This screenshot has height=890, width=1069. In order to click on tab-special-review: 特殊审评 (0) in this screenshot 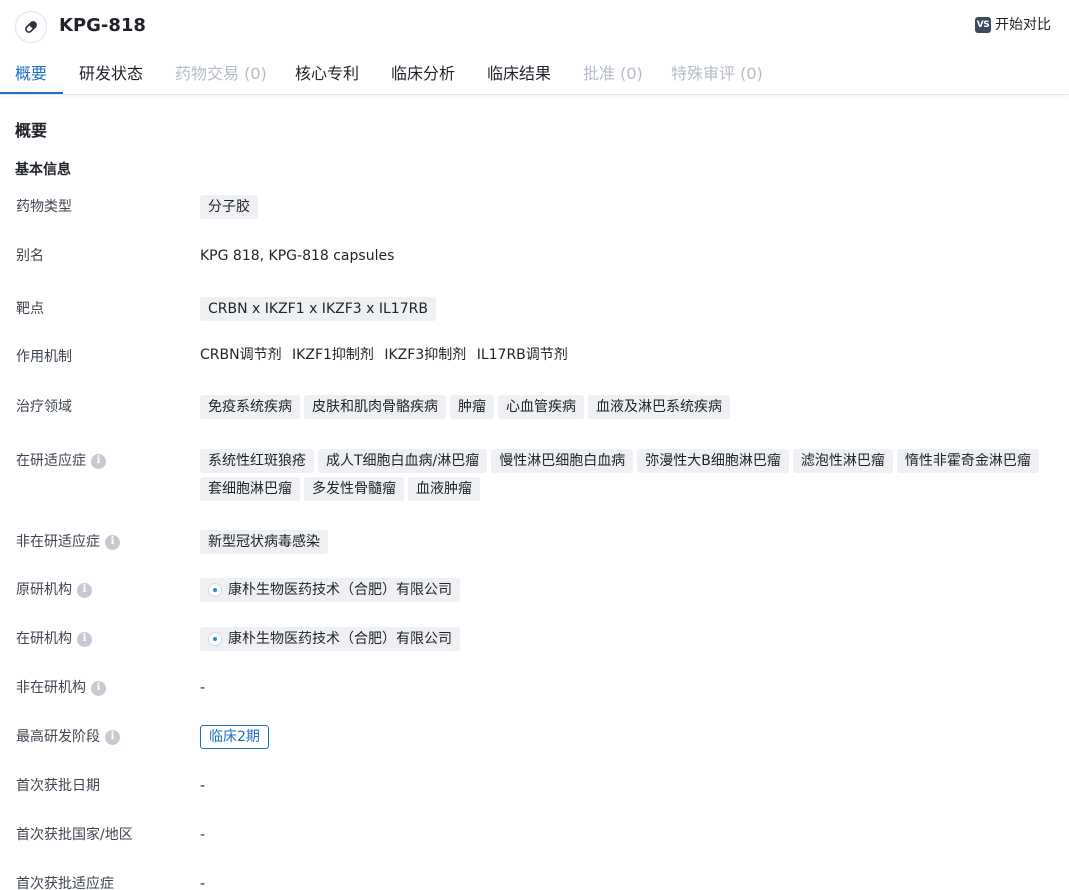, I will do `click(717, 74)`.